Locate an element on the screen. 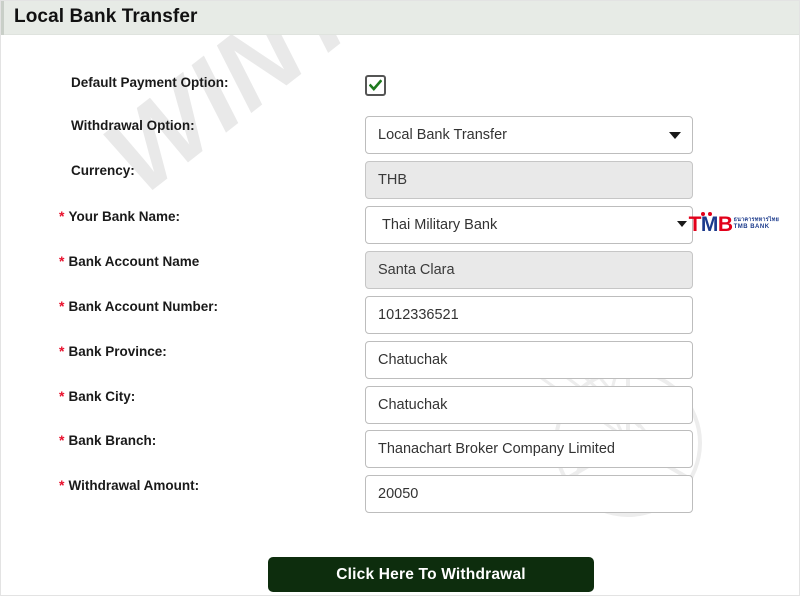 The height and width of the screenshot is (596, 800). header-accent-bar is located at coordinates (2, 18).